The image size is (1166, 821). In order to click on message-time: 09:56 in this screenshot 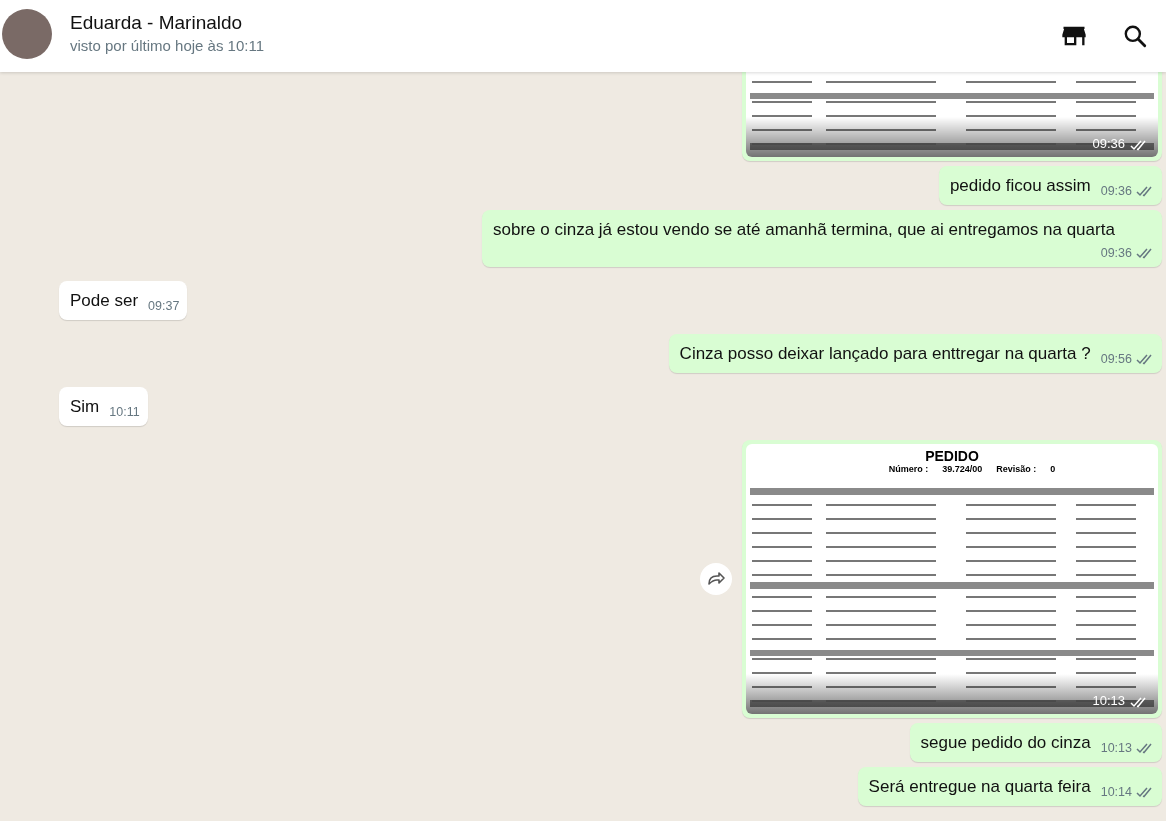, I will do `click(1116, 359)`.